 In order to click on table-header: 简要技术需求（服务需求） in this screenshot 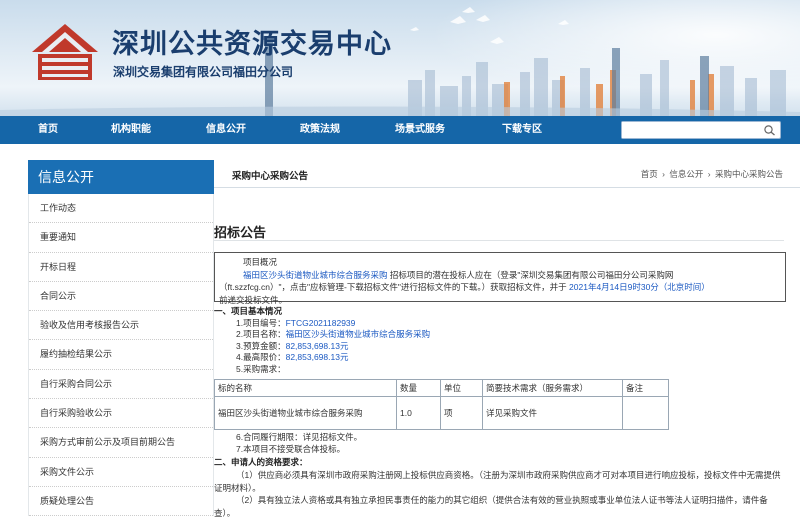, I will do `click(552, 388)`.